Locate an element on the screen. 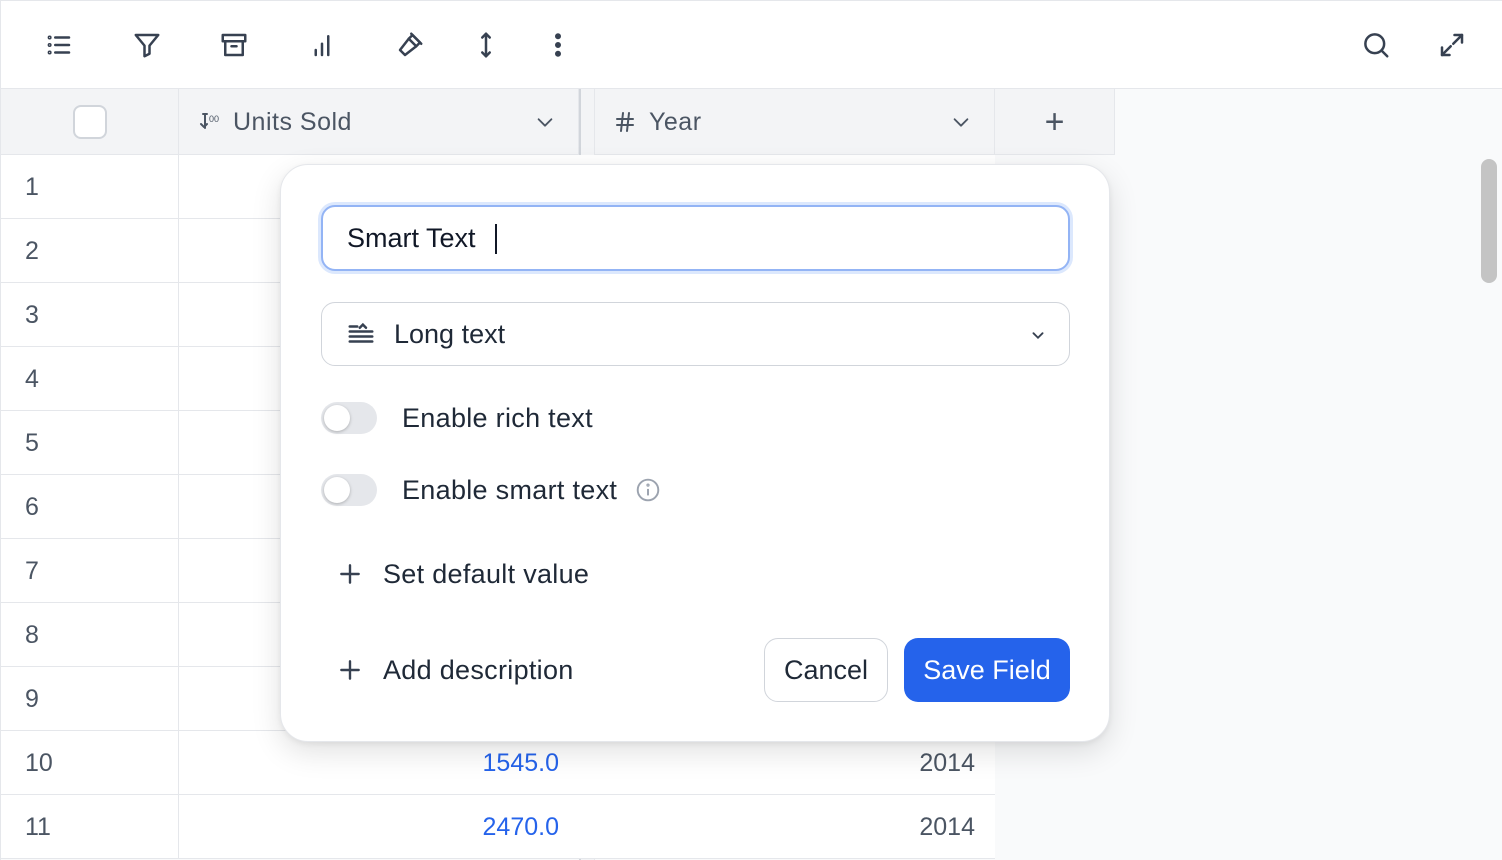  toolbar is located at coordinates (751, 45).